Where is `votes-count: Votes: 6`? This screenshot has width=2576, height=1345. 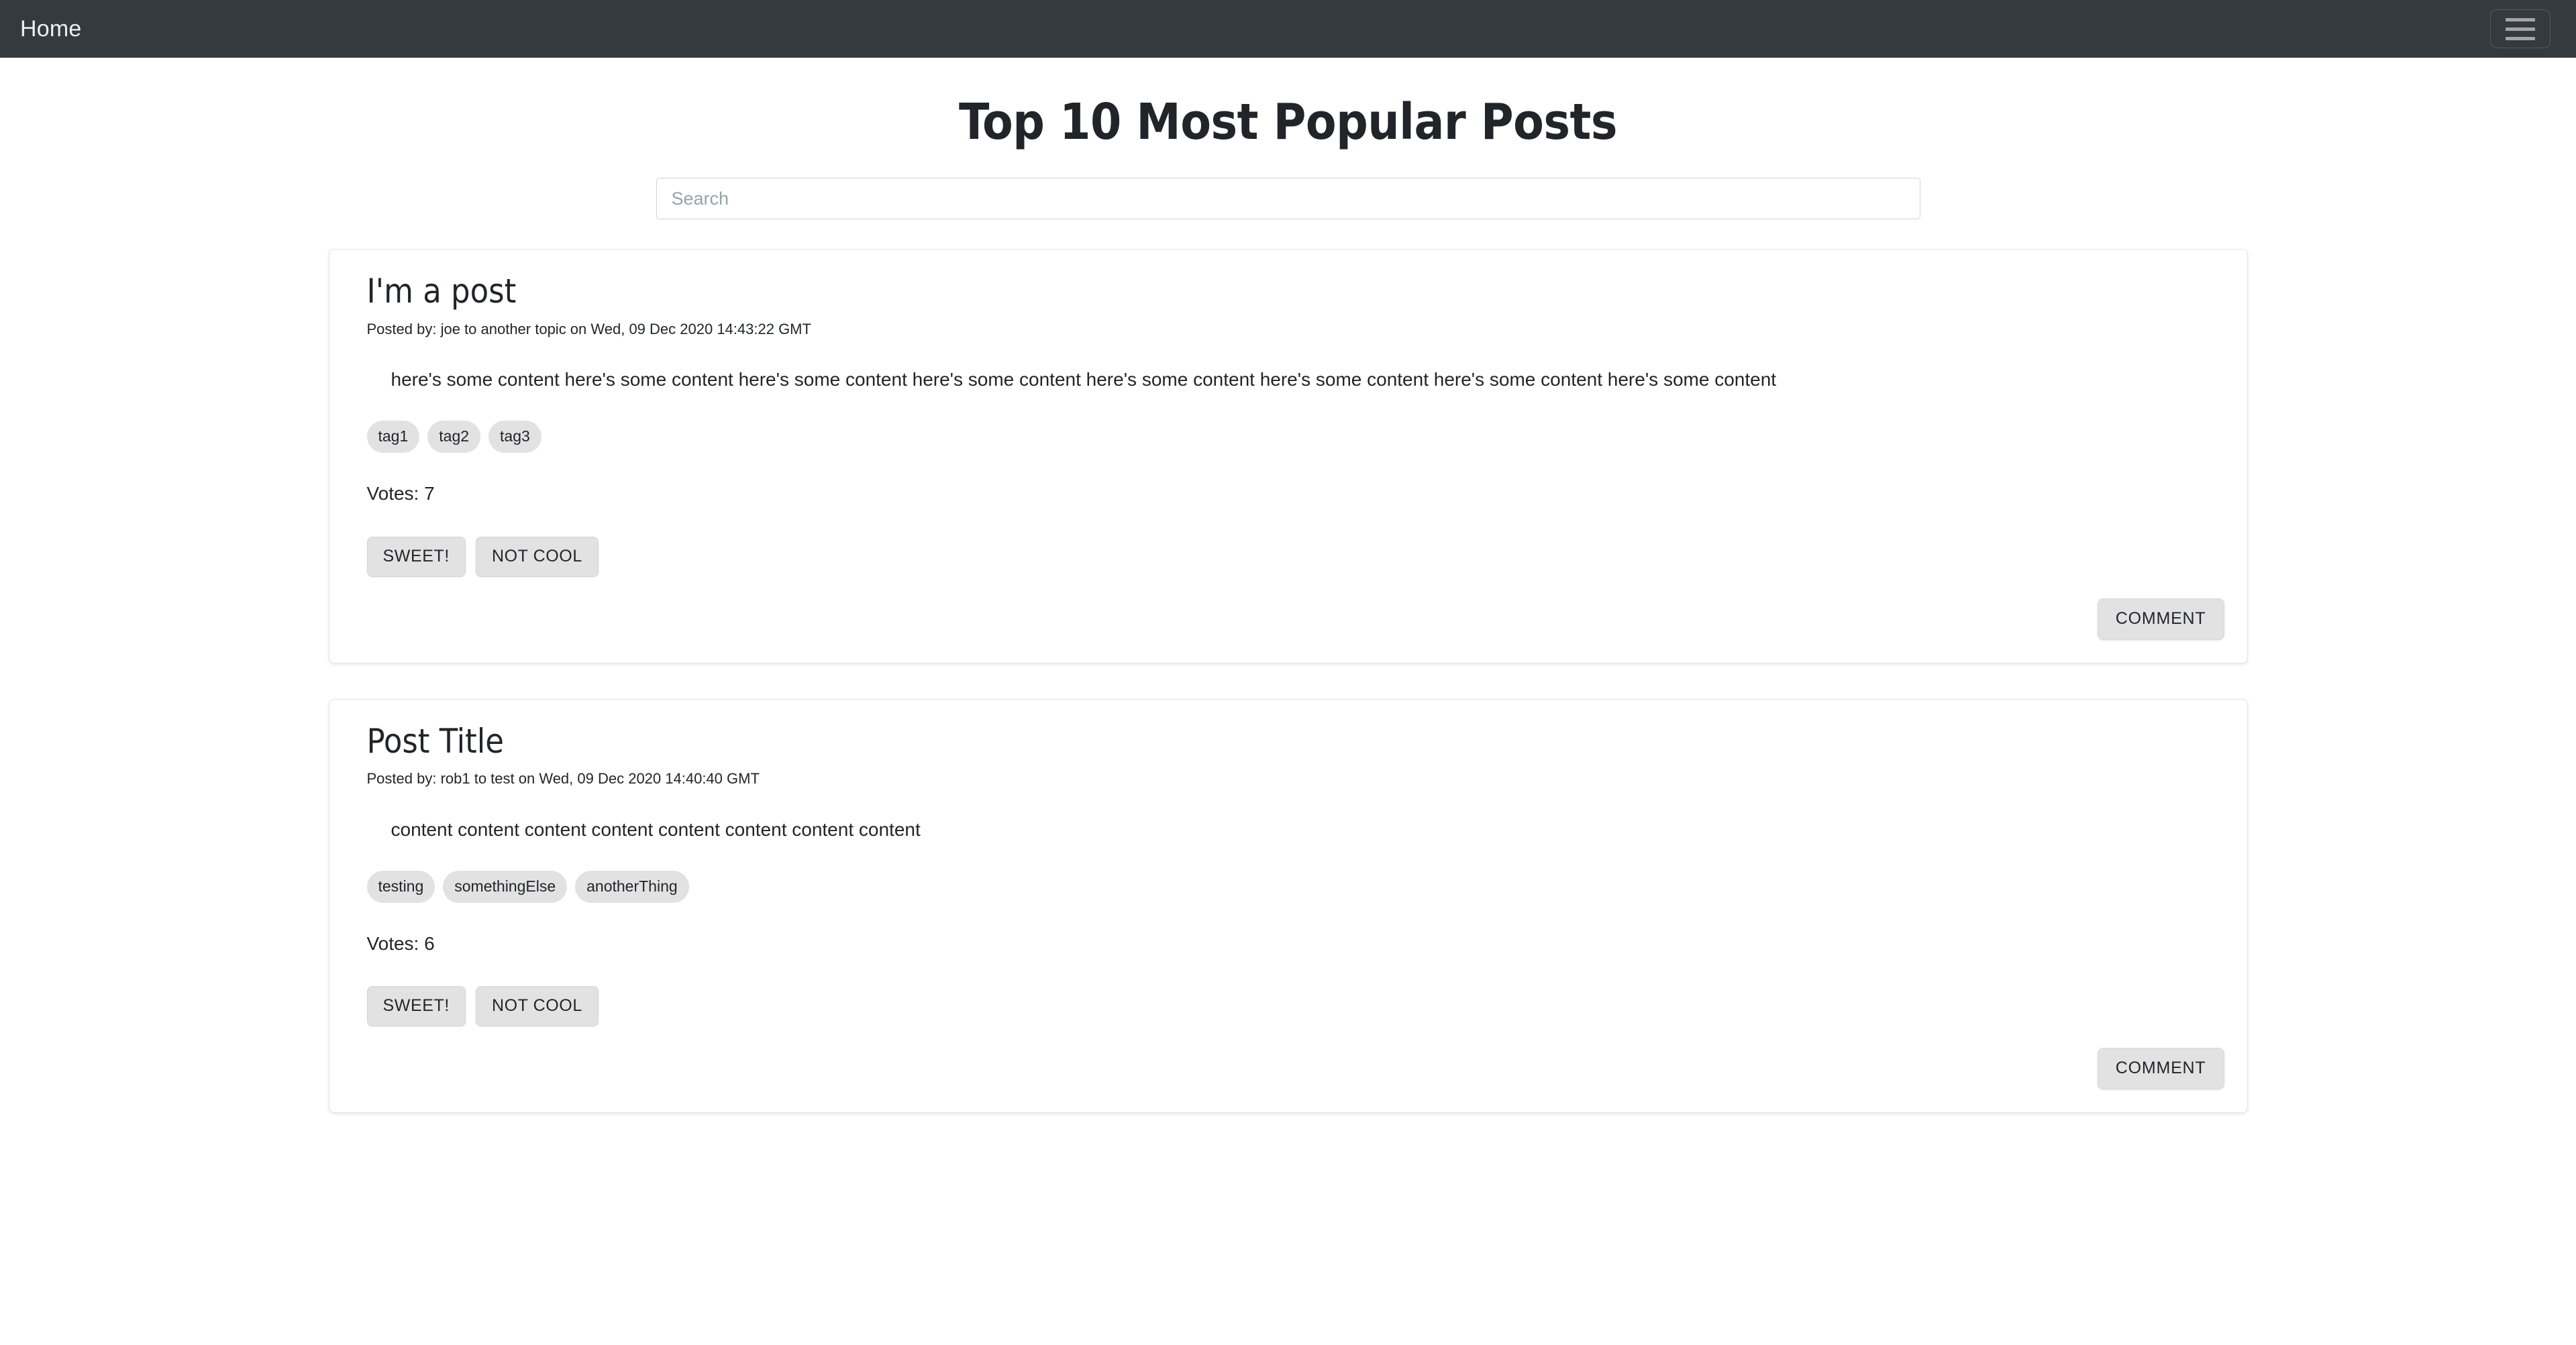 votes-count: Votes: 6 is located at coordinates (400, 943).